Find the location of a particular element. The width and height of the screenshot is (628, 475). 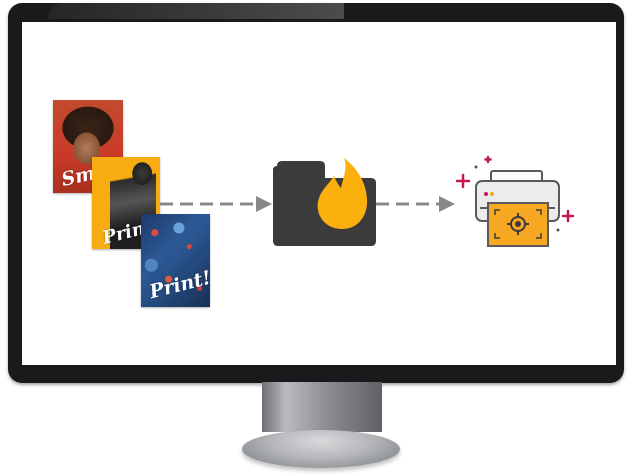

arrow-photos-to-folder is located at coordinates (216, 204).